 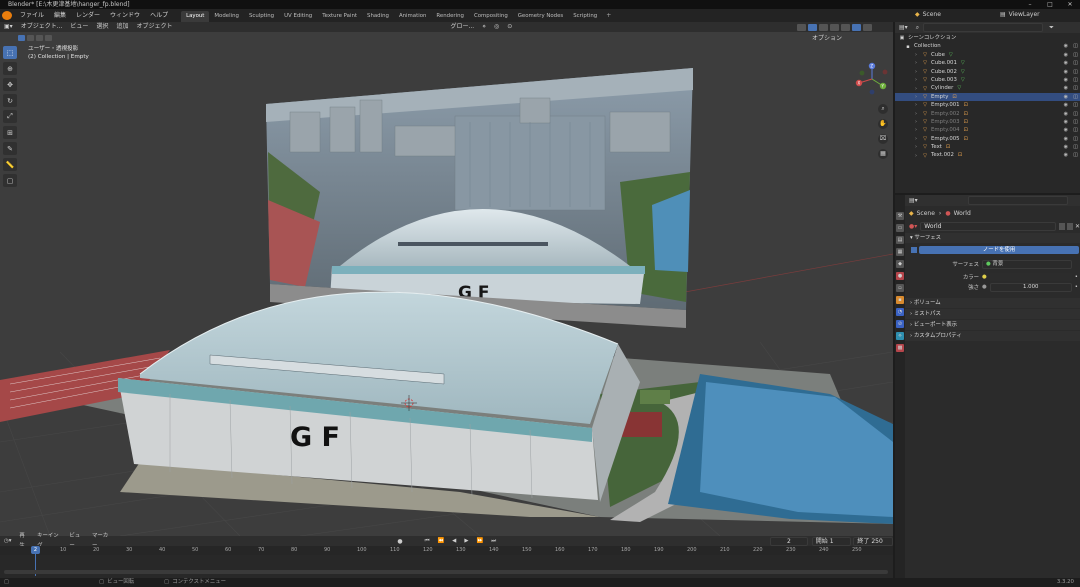 What do you see at coordinates (932, 14) in the screenshot?
I see `scene-name: Scene` at bounding box center [932, 14].